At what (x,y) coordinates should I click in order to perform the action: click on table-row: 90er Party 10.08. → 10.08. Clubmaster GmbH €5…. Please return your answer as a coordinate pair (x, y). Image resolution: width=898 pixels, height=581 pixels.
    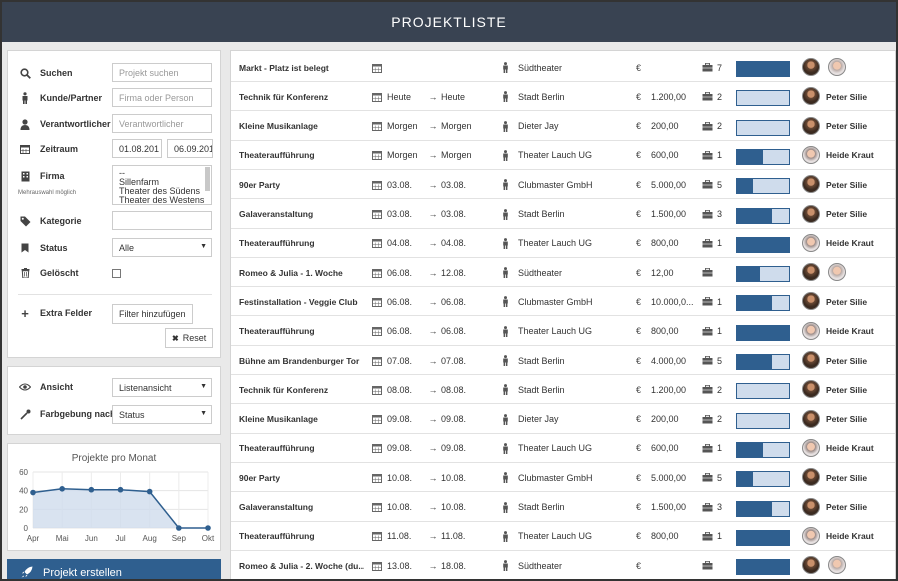
    Looking at the image, I should click on (563, 478).